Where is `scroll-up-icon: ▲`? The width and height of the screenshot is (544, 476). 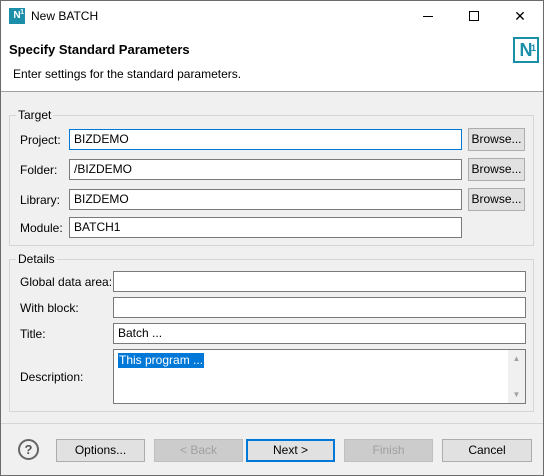
scroll-up-icon: ▲ is located at coordinates (516, 358).